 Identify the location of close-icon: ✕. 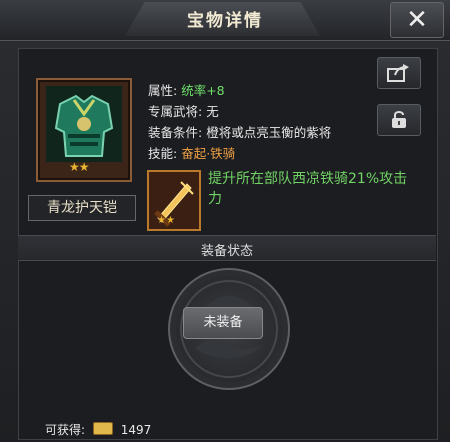
(417, 20).